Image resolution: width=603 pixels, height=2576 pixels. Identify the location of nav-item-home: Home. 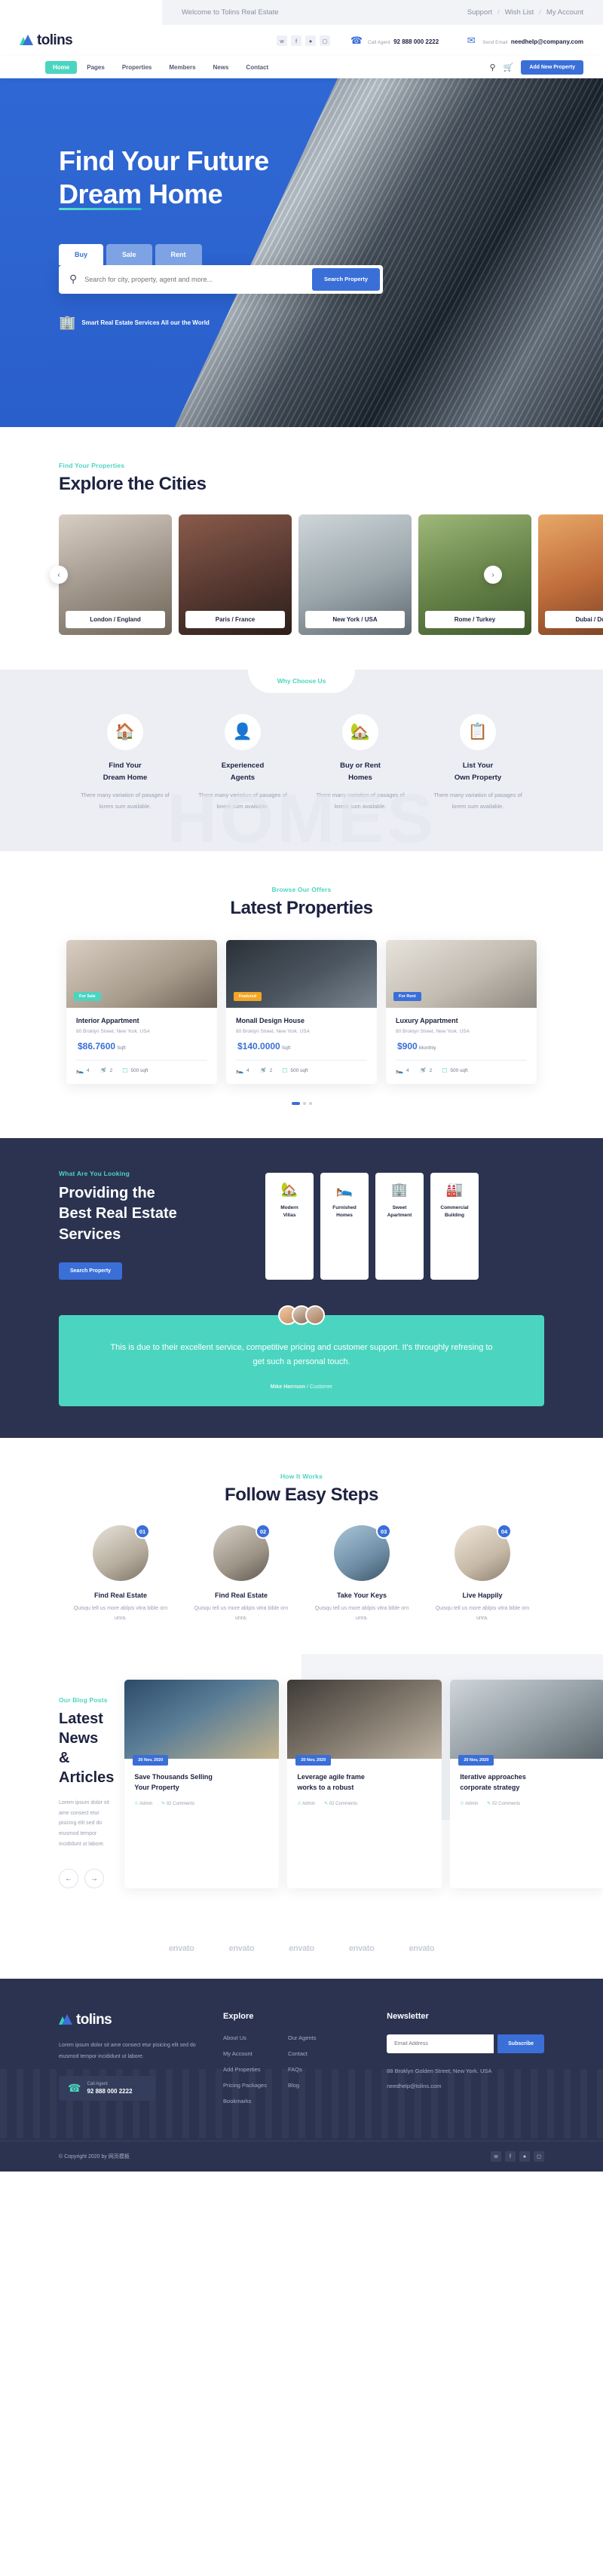
(61, 68).